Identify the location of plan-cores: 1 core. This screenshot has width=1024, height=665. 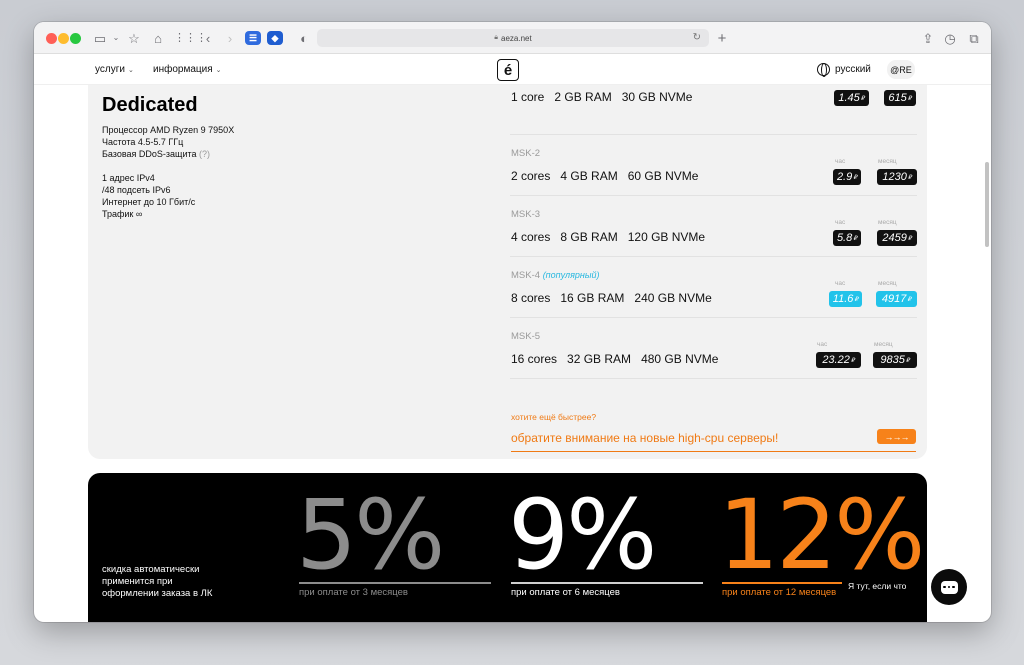
(528, 97).